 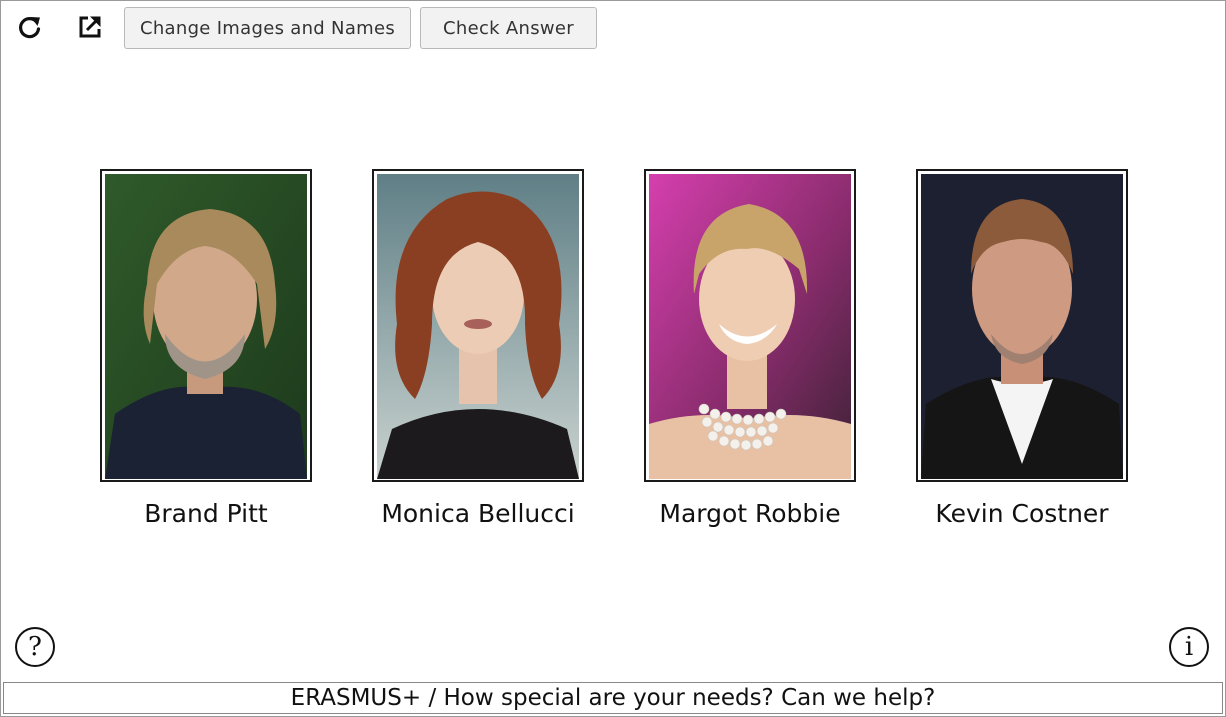 I want to click on info-button-label: i, so click(x=1189, y=647).